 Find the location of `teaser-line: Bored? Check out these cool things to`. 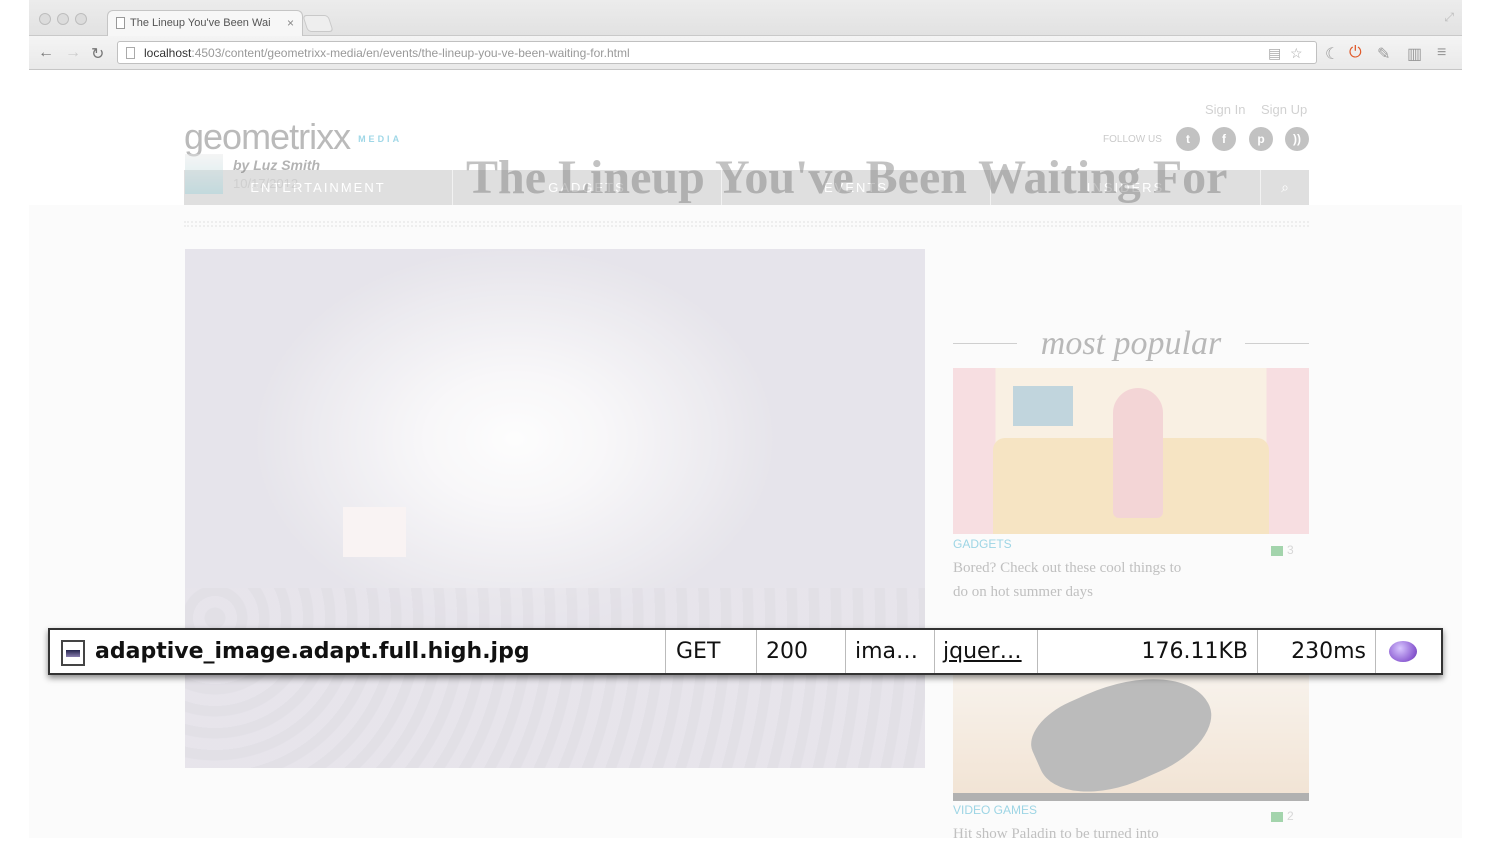

teaser-line: Bored? Check out these cool things to is located at coordinates (1067, 568).